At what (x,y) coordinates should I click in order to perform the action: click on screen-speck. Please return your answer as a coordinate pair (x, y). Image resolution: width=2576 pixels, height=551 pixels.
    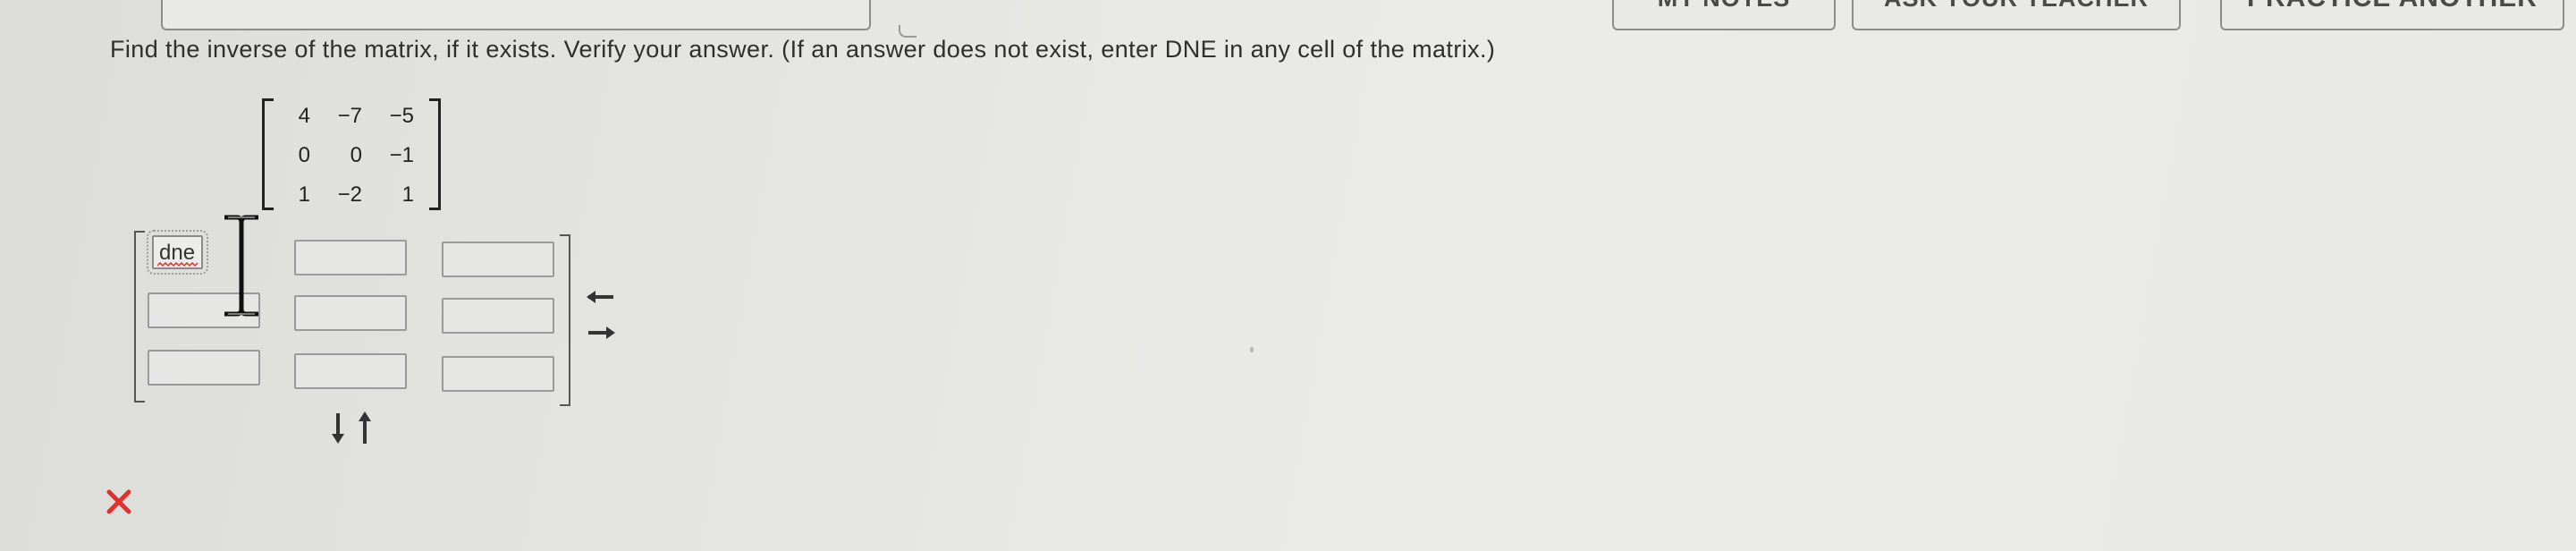
    Looking at the image, I should click on (1252, 349).